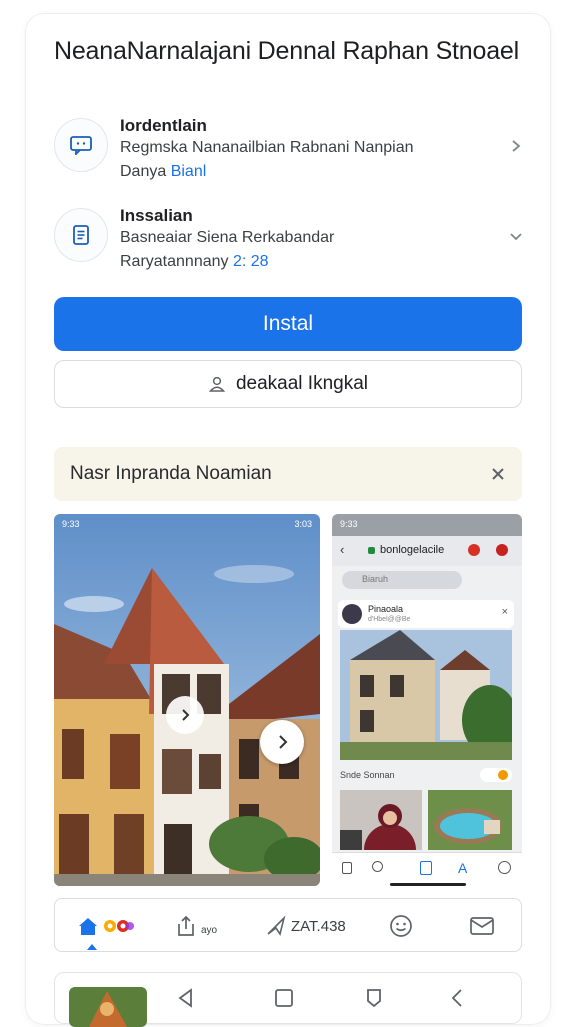 The height and width of the screenshot is (1027, 576). What do you see at coordinates (462, 868) in the screenshot?
I see `apps-icon: A` at bounding box center [462, 868].